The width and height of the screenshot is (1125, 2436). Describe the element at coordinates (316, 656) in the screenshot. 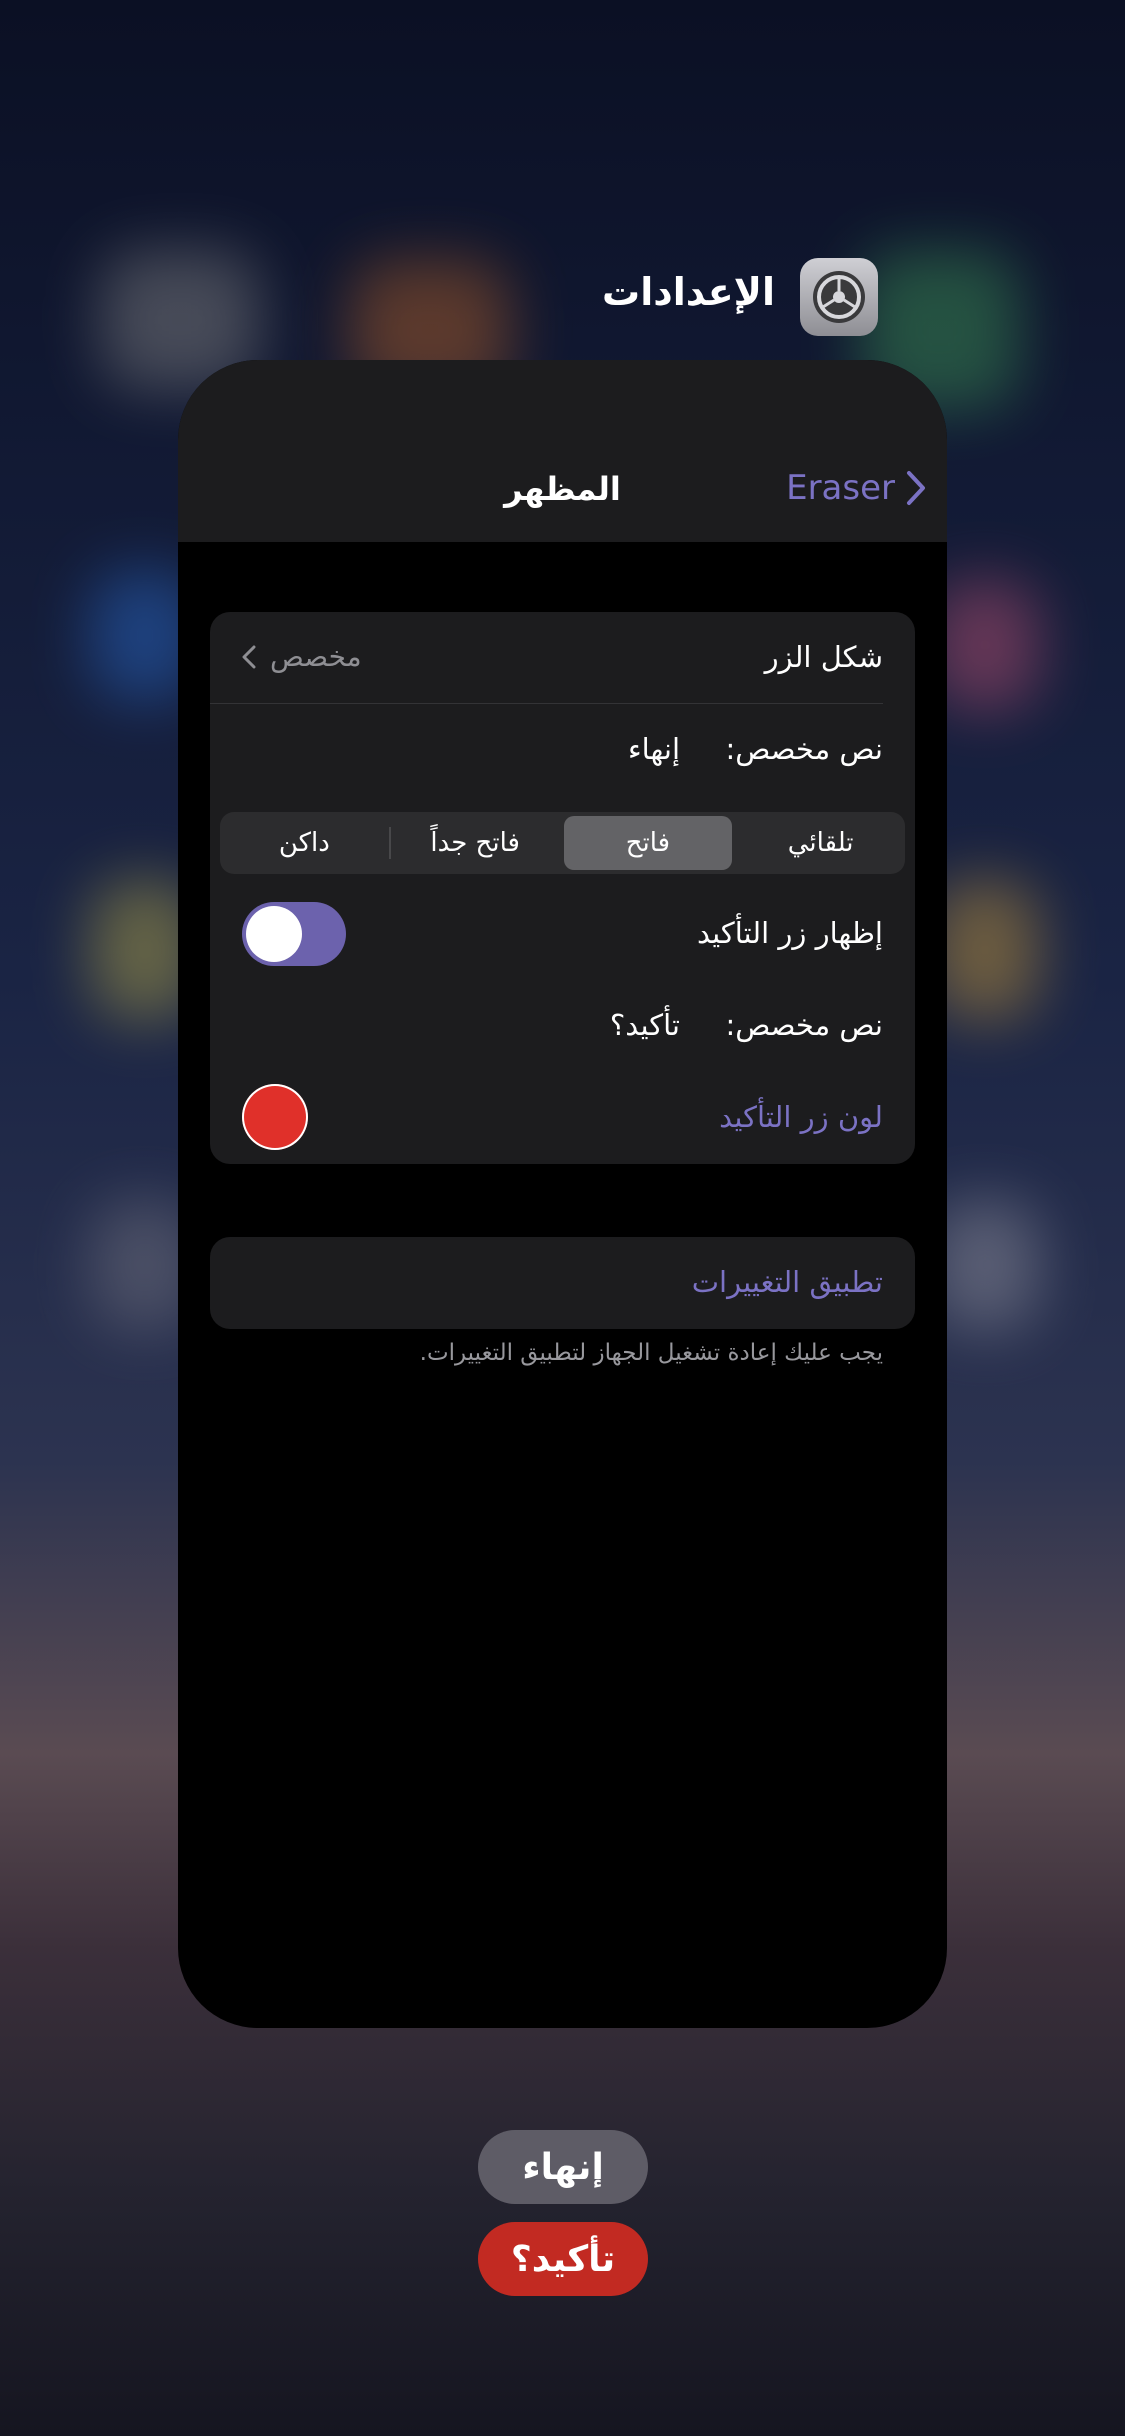

I see `button-shape-value: مخصص` at that location.